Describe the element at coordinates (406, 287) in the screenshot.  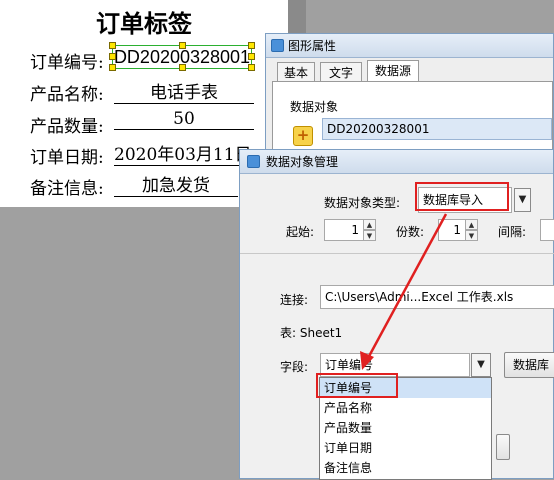
I see `annotation-arrow-line` at that location.